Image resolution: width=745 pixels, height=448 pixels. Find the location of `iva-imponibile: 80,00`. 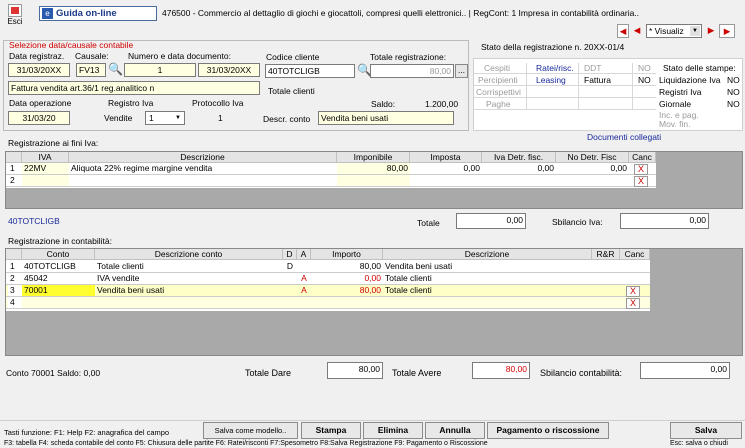

iva-imponibile: 80,00 is located at coordinates (373, 168).